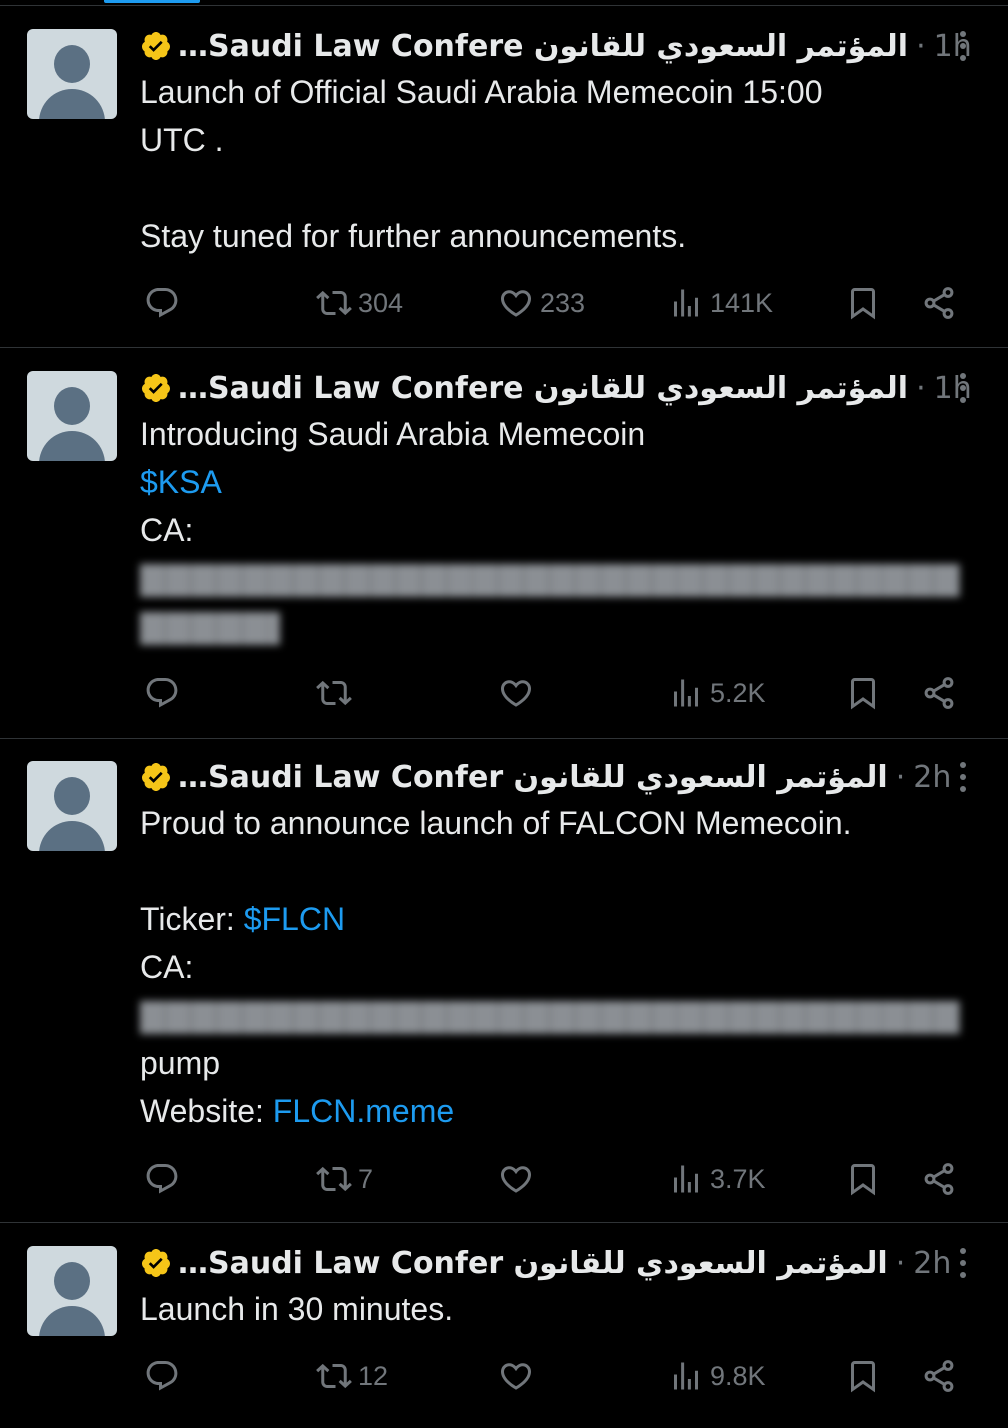 This screenshot has width=1008, height=1428. Describe the element at coordinates (738, 1375) in the screenshot. I see `view-count: 9.8K` at that location.